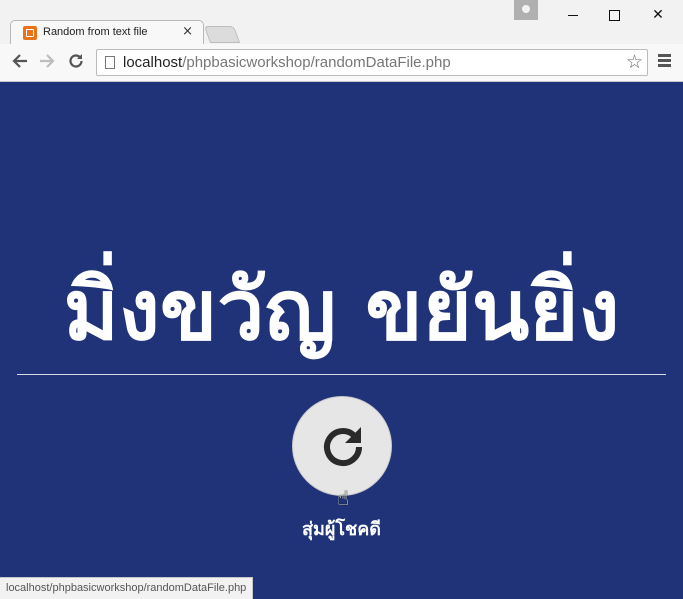  Describe the element at coordinates (614, 15) in the screenshot. I see `maximize-button` at that location.